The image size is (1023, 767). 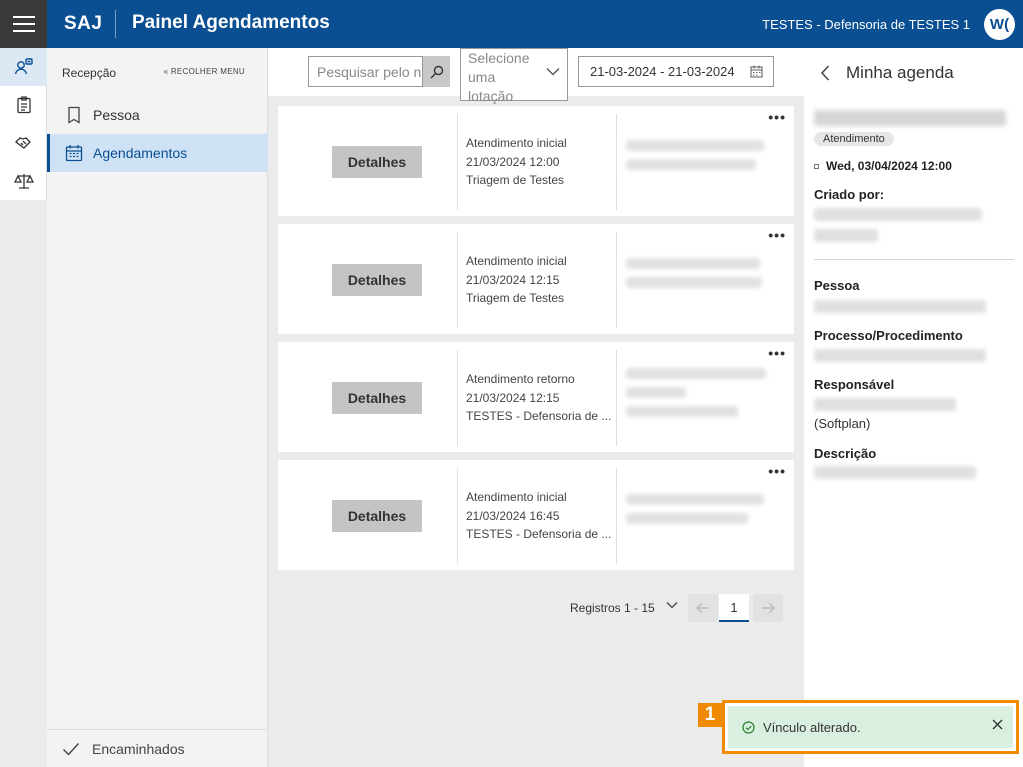 What do you see at coordinates (748, 727) in the screenshot?
I see `check-circle-icon` at bounding box center [748, 727].